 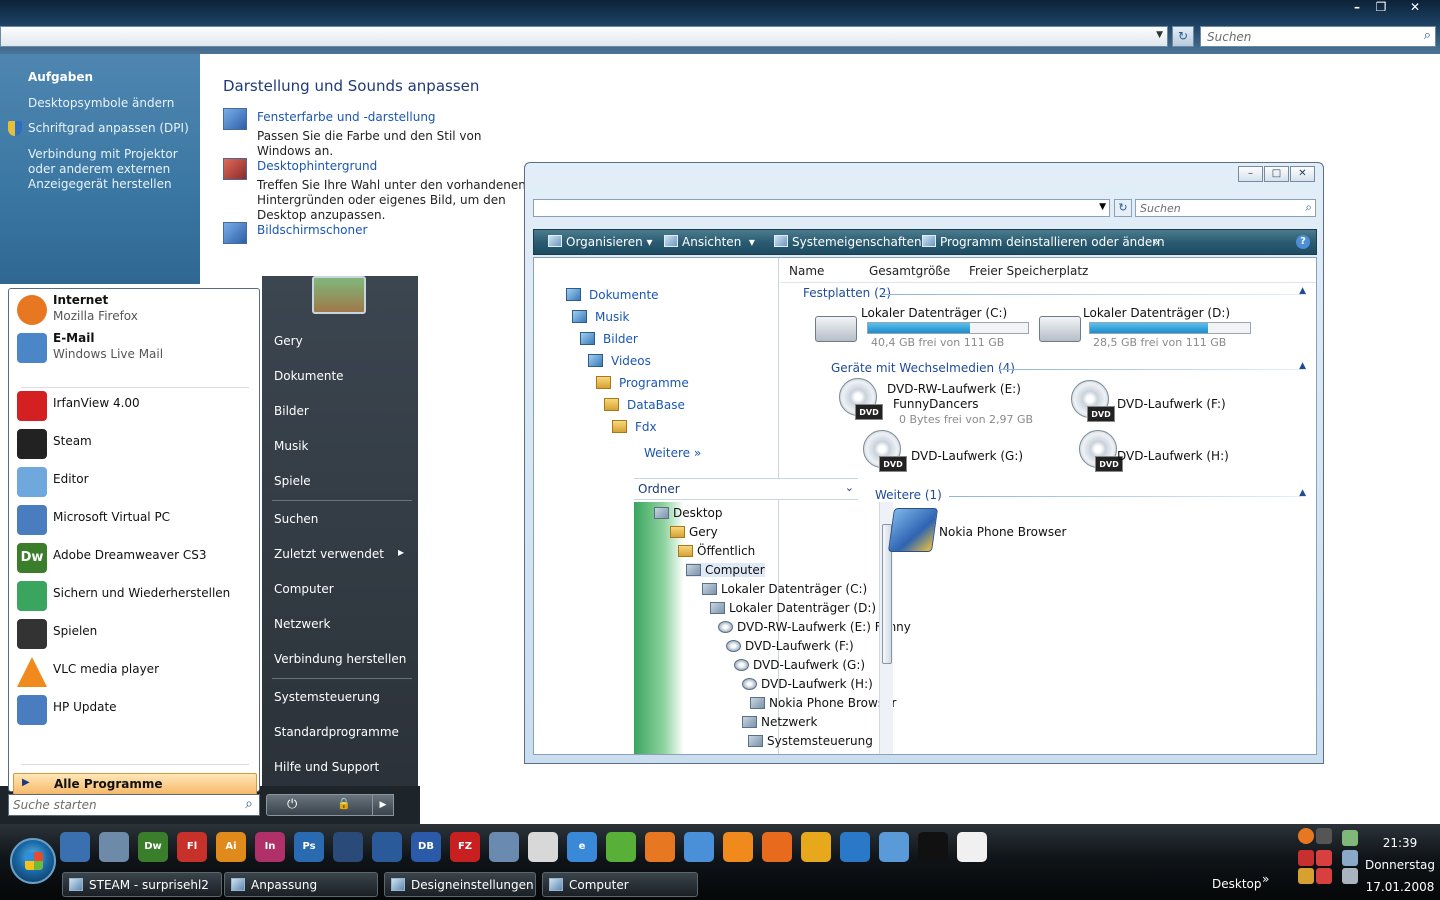 I want to click on program-item-dreamweaver: Dw Adobe Dreamweaver CS3, so click(x=135, y=557).